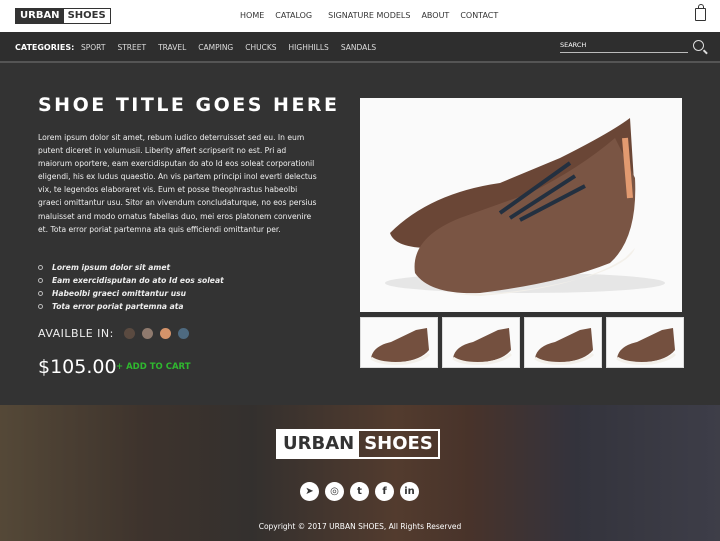  What do you see at coordinates (384, 491) in the screenshot?
I see `facebook-icon: f` at bounding box center [384, 491].